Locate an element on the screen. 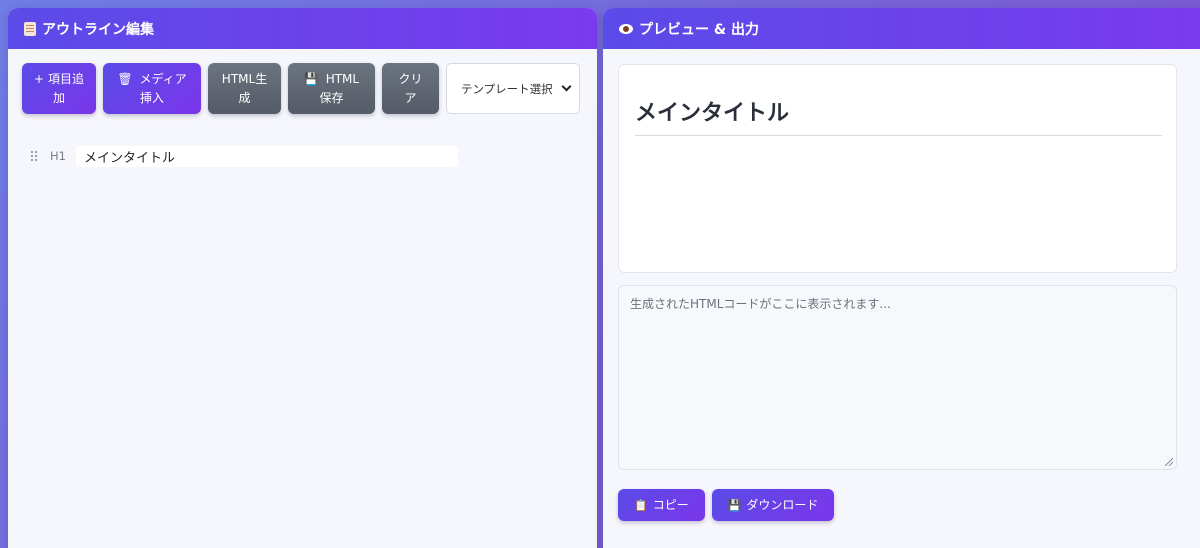 The width and height of the screenshot is (1200, 548). outline-item-input is located at coordinates (267, 156).